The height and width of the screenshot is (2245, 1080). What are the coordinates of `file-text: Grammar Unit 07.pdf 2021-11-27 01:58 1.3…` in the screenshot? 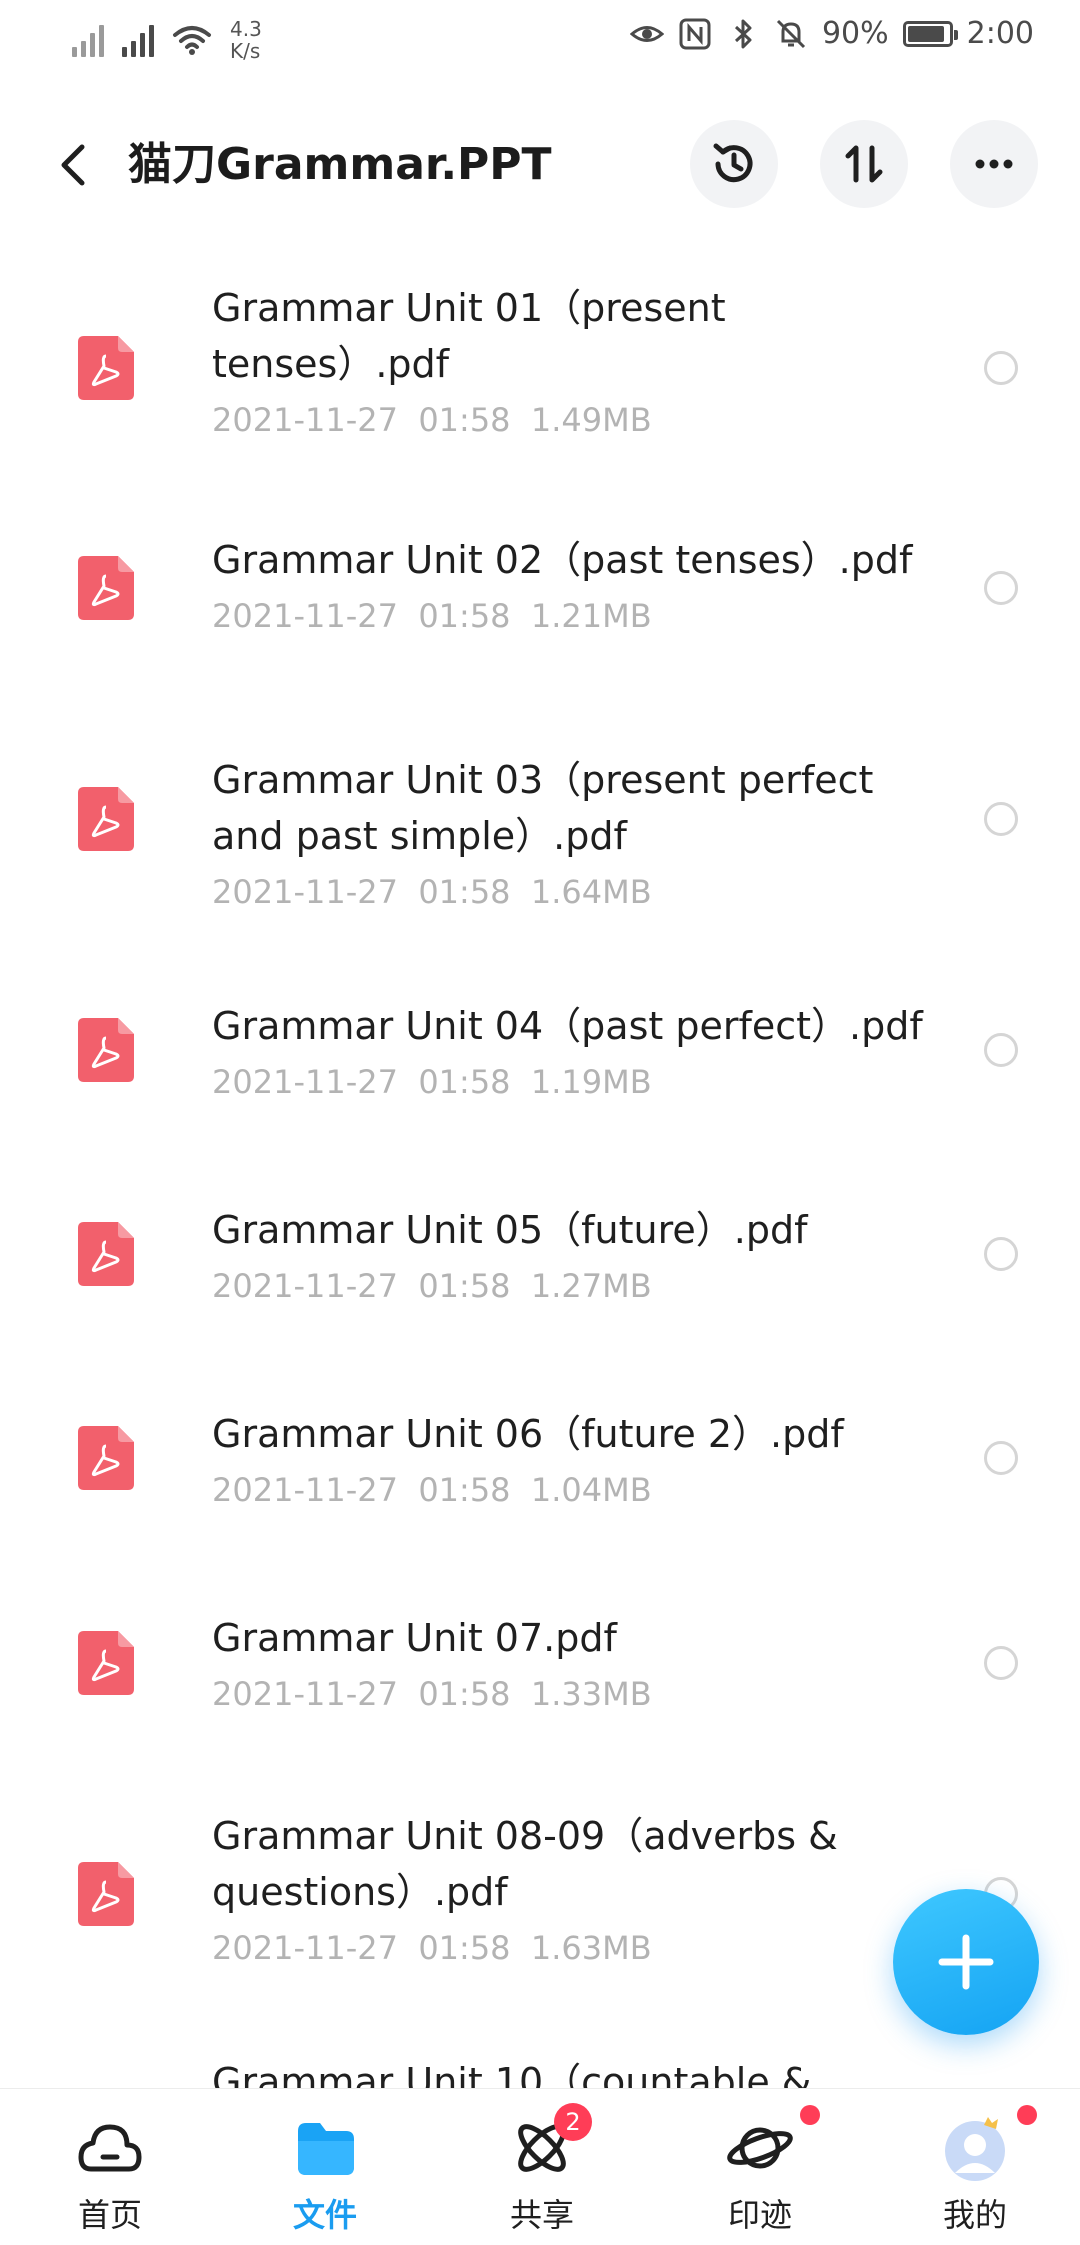 It's located at (576, 1664).